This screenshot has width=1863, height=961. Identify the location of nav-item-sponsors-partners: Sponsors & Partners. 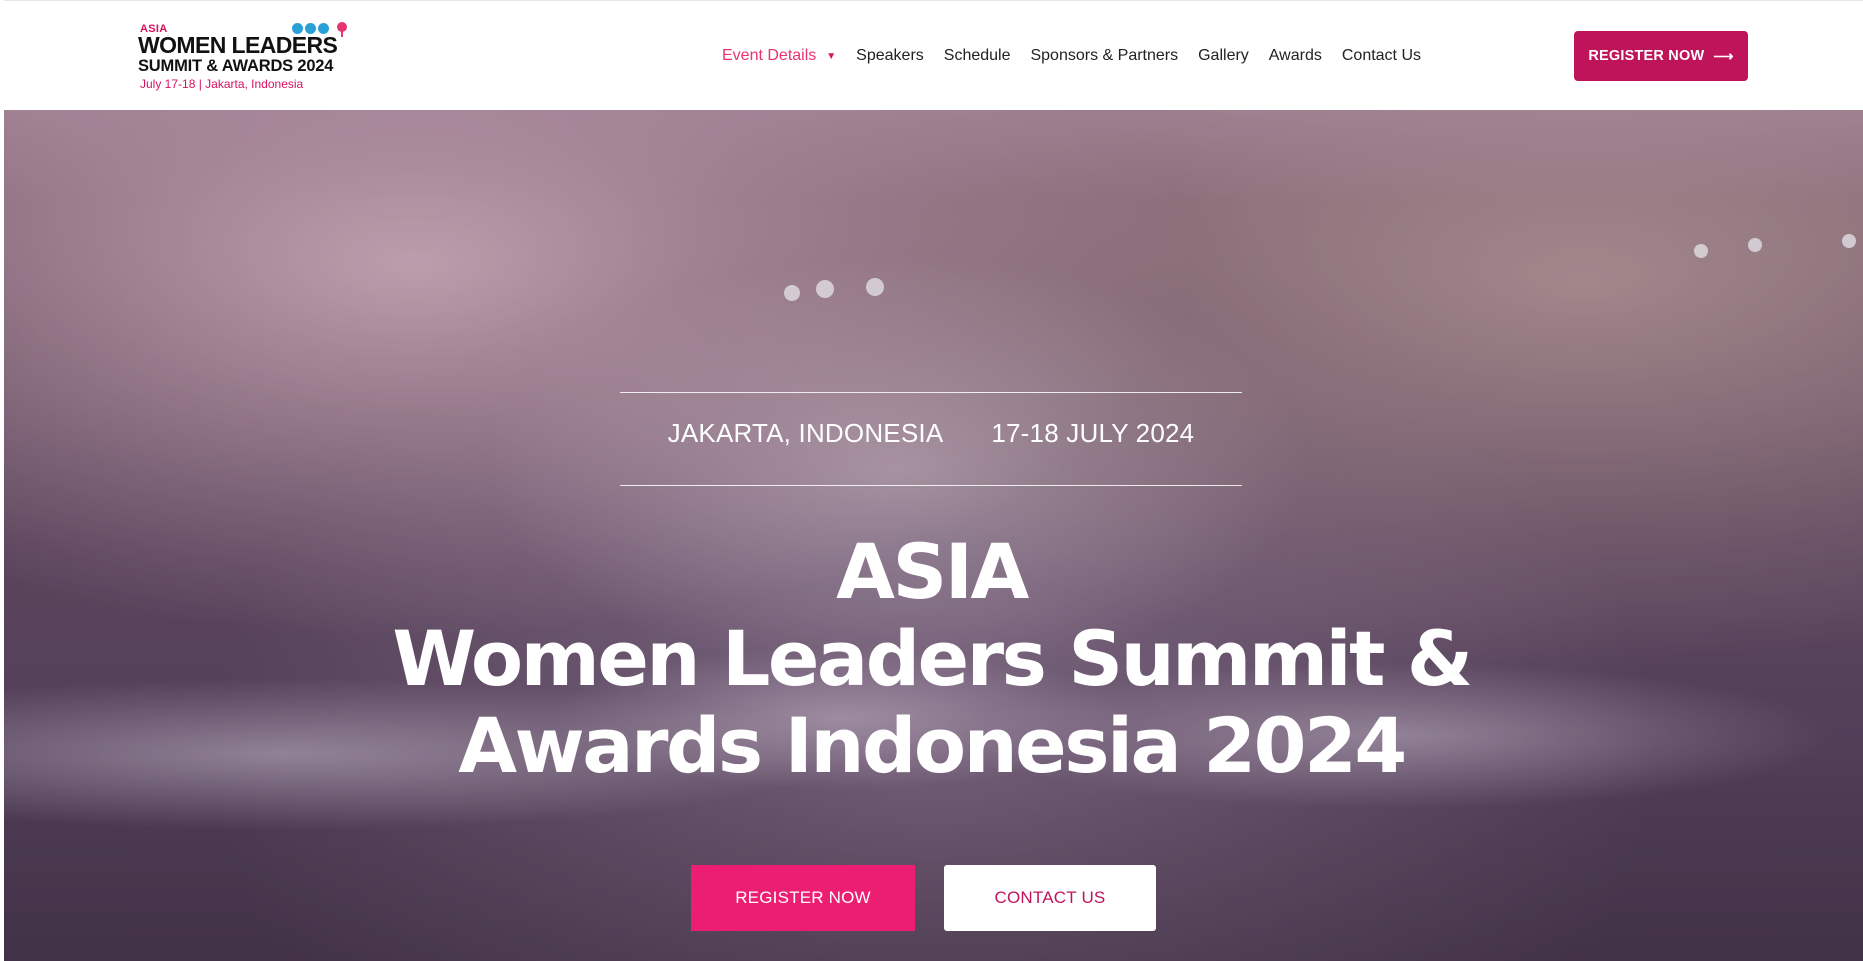
(1104, 56).